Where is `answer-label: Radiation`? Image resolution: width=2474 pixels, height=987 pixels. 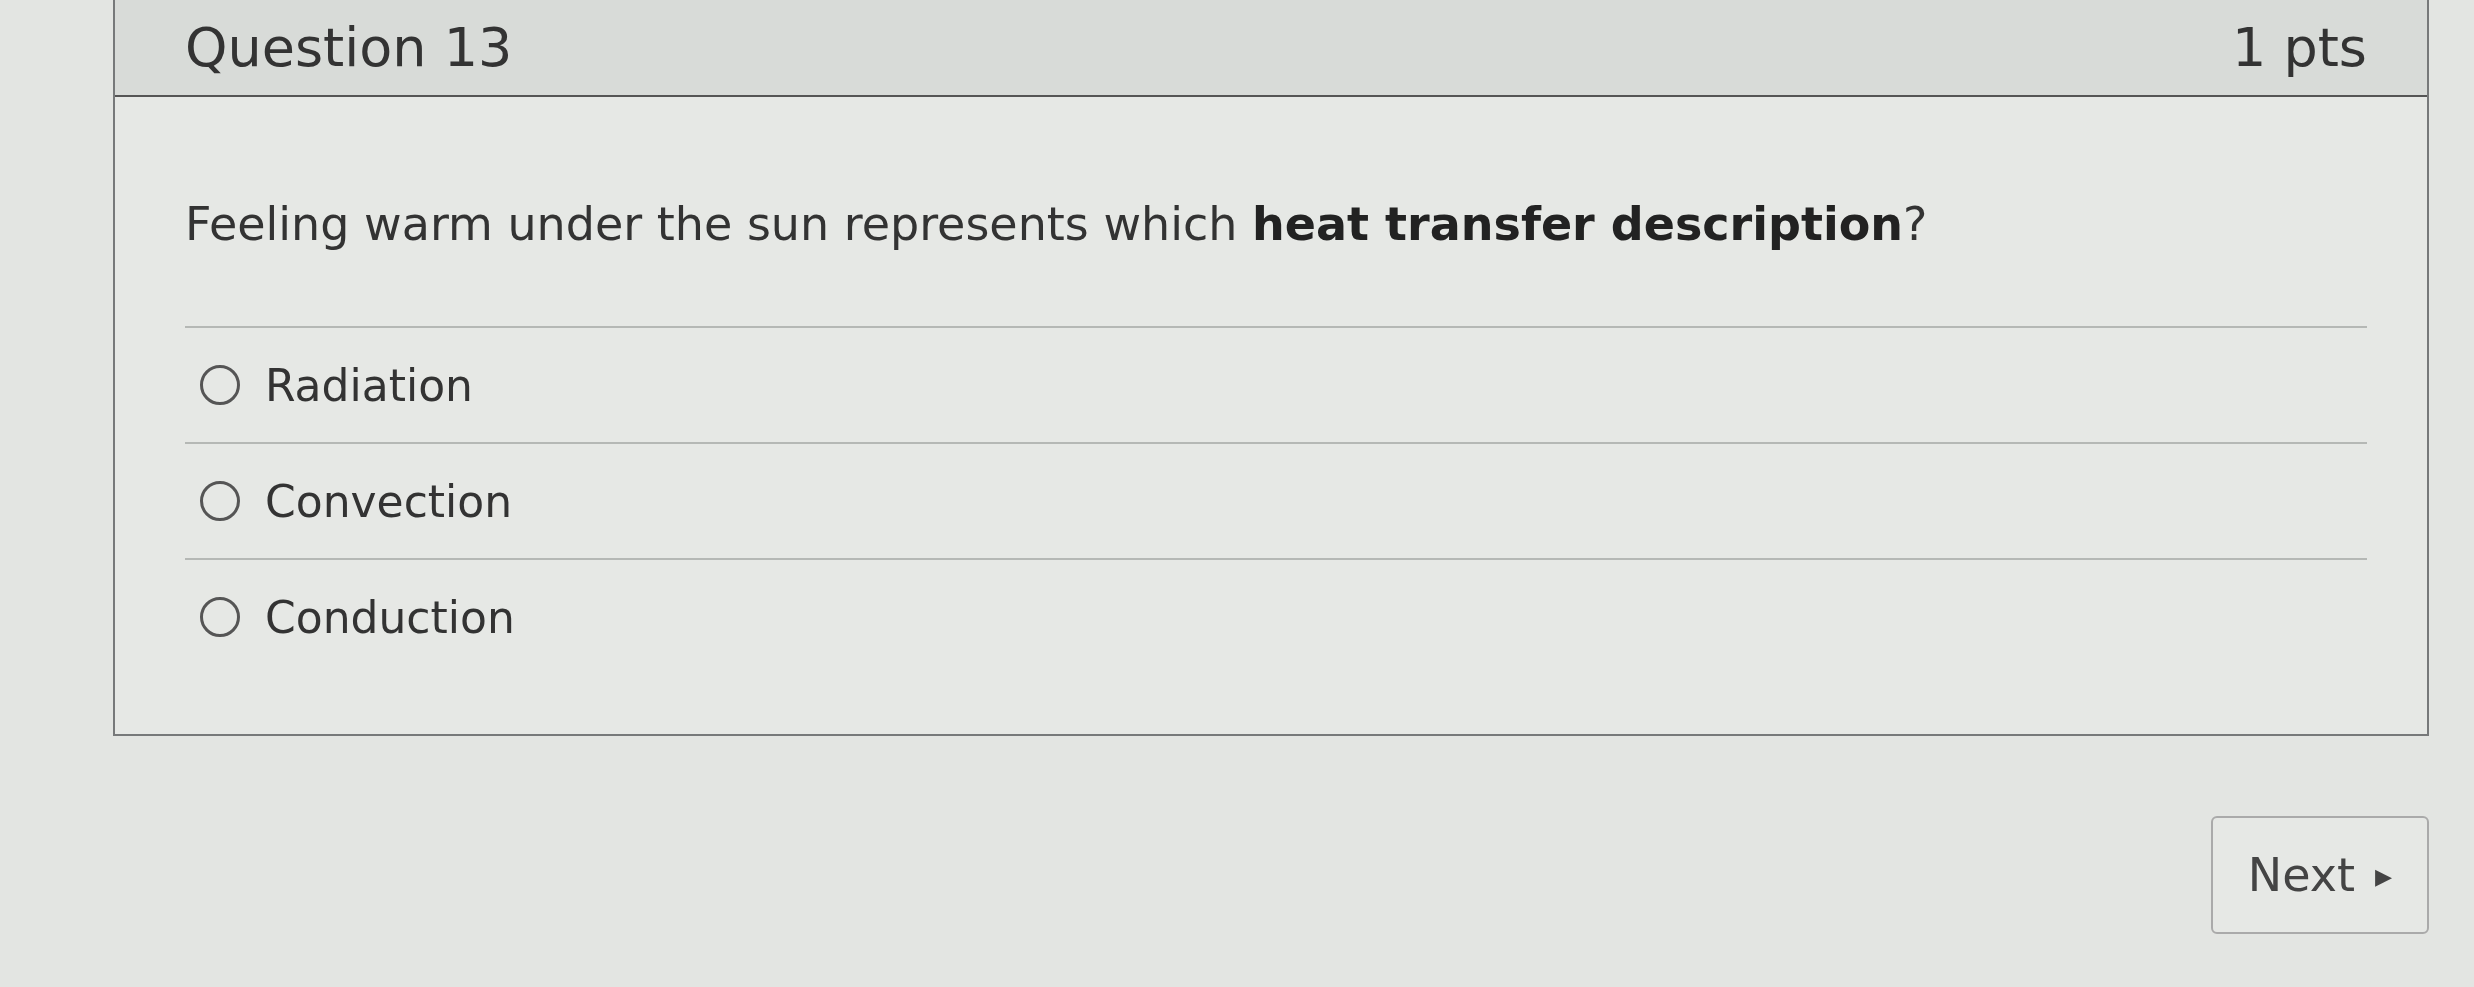
answer-label: Radiation is located at coordinates (369, 385).